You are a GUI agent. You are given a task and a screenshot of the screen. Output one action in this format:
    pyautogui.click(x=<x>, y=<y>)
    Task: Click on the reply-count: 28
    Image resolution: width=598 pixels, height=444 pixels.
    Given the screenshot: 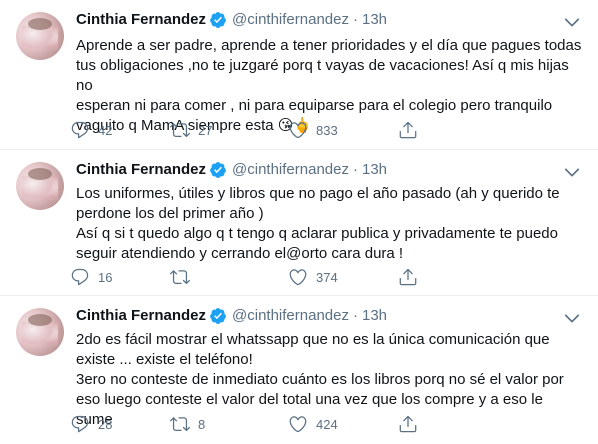 What is the action you would take?
    pyautogui.click(x=105, y=424)
    